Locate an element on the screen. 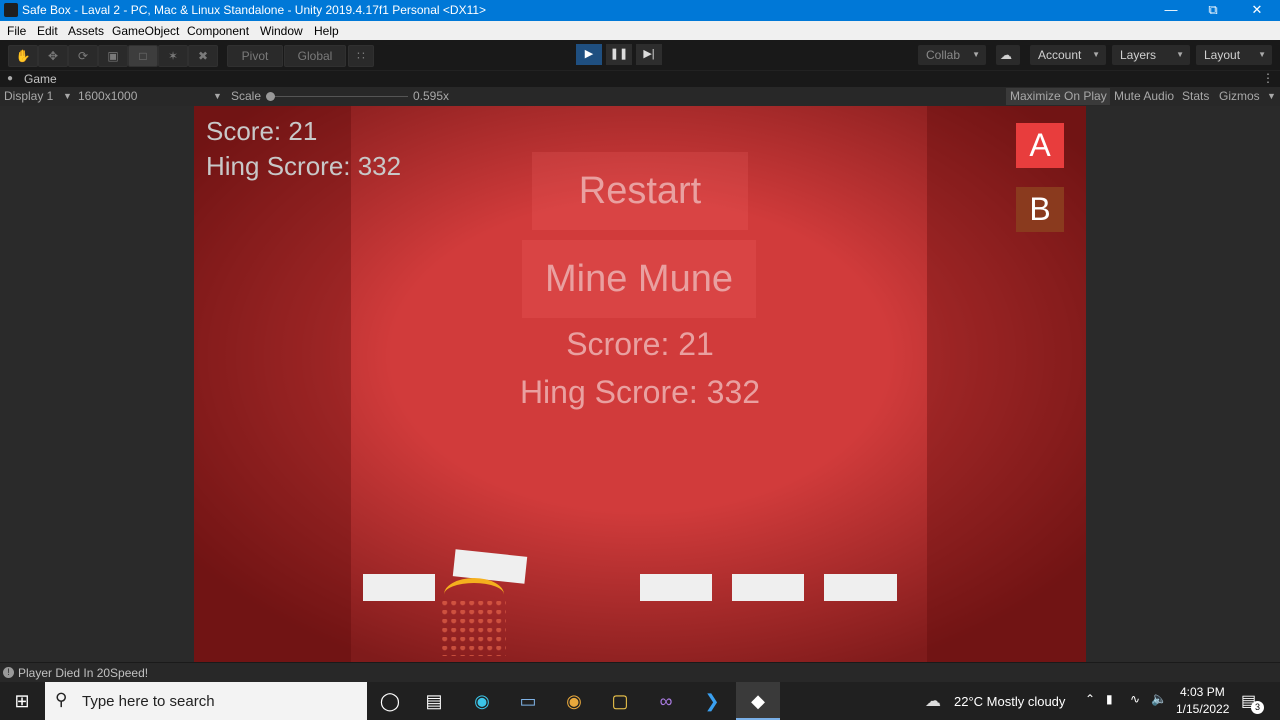 The image size is (1280, 720). resolution-chevron-icon: ▼ is located at coordinates (217, 96).